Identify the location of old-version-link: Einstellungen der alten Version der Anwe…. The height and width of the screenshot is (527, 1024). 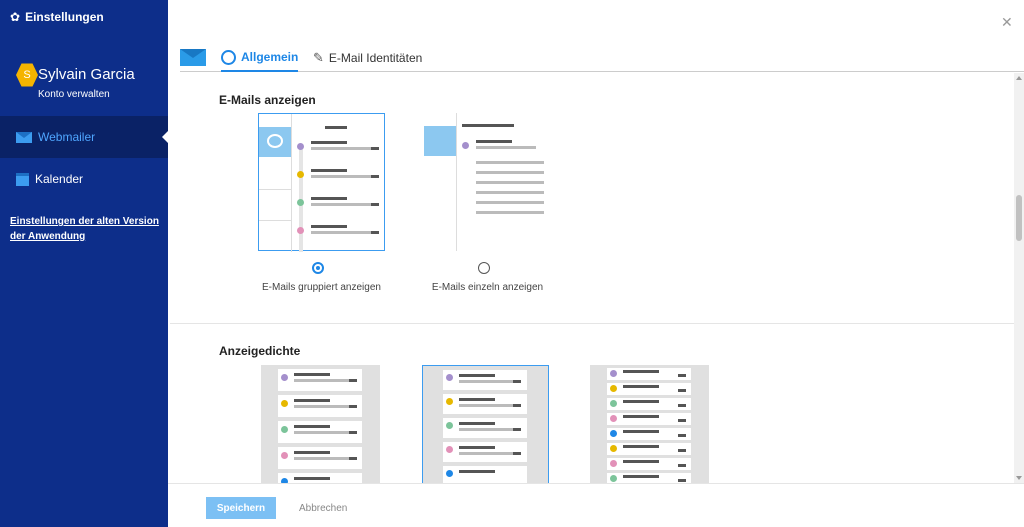
(85, 229).